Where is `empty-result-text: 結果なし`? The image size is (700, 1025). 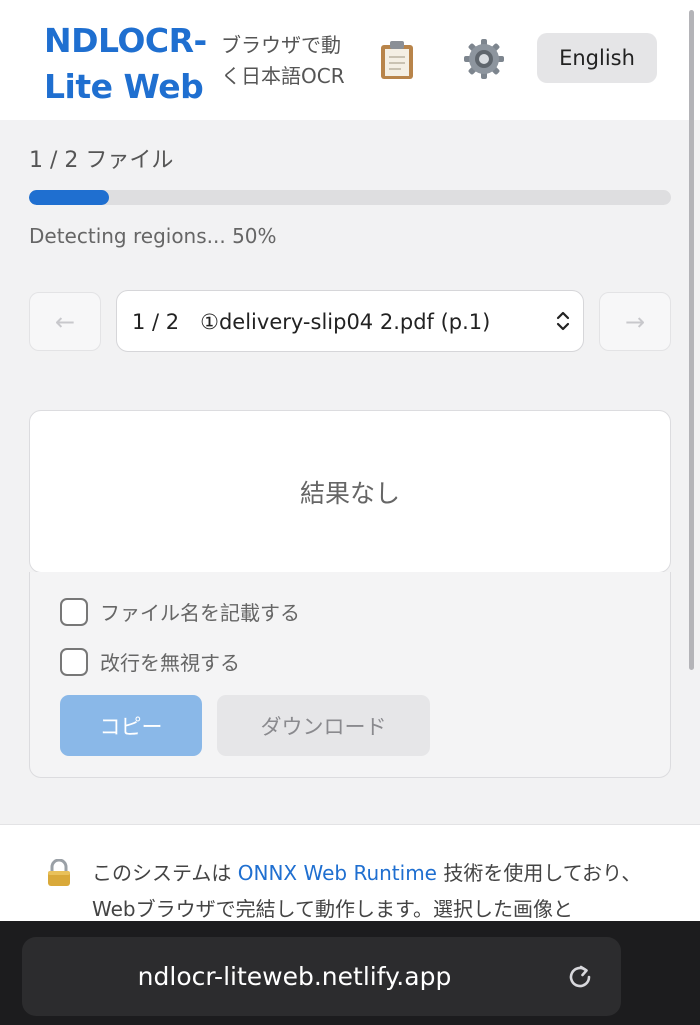
empty-result-text: 結果なし is located at coordinates (349, 493).